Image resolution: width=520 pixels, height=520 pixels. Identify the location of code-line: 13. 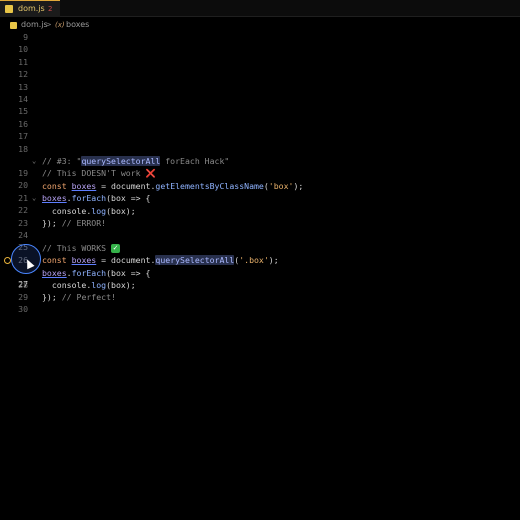
(260, 87).